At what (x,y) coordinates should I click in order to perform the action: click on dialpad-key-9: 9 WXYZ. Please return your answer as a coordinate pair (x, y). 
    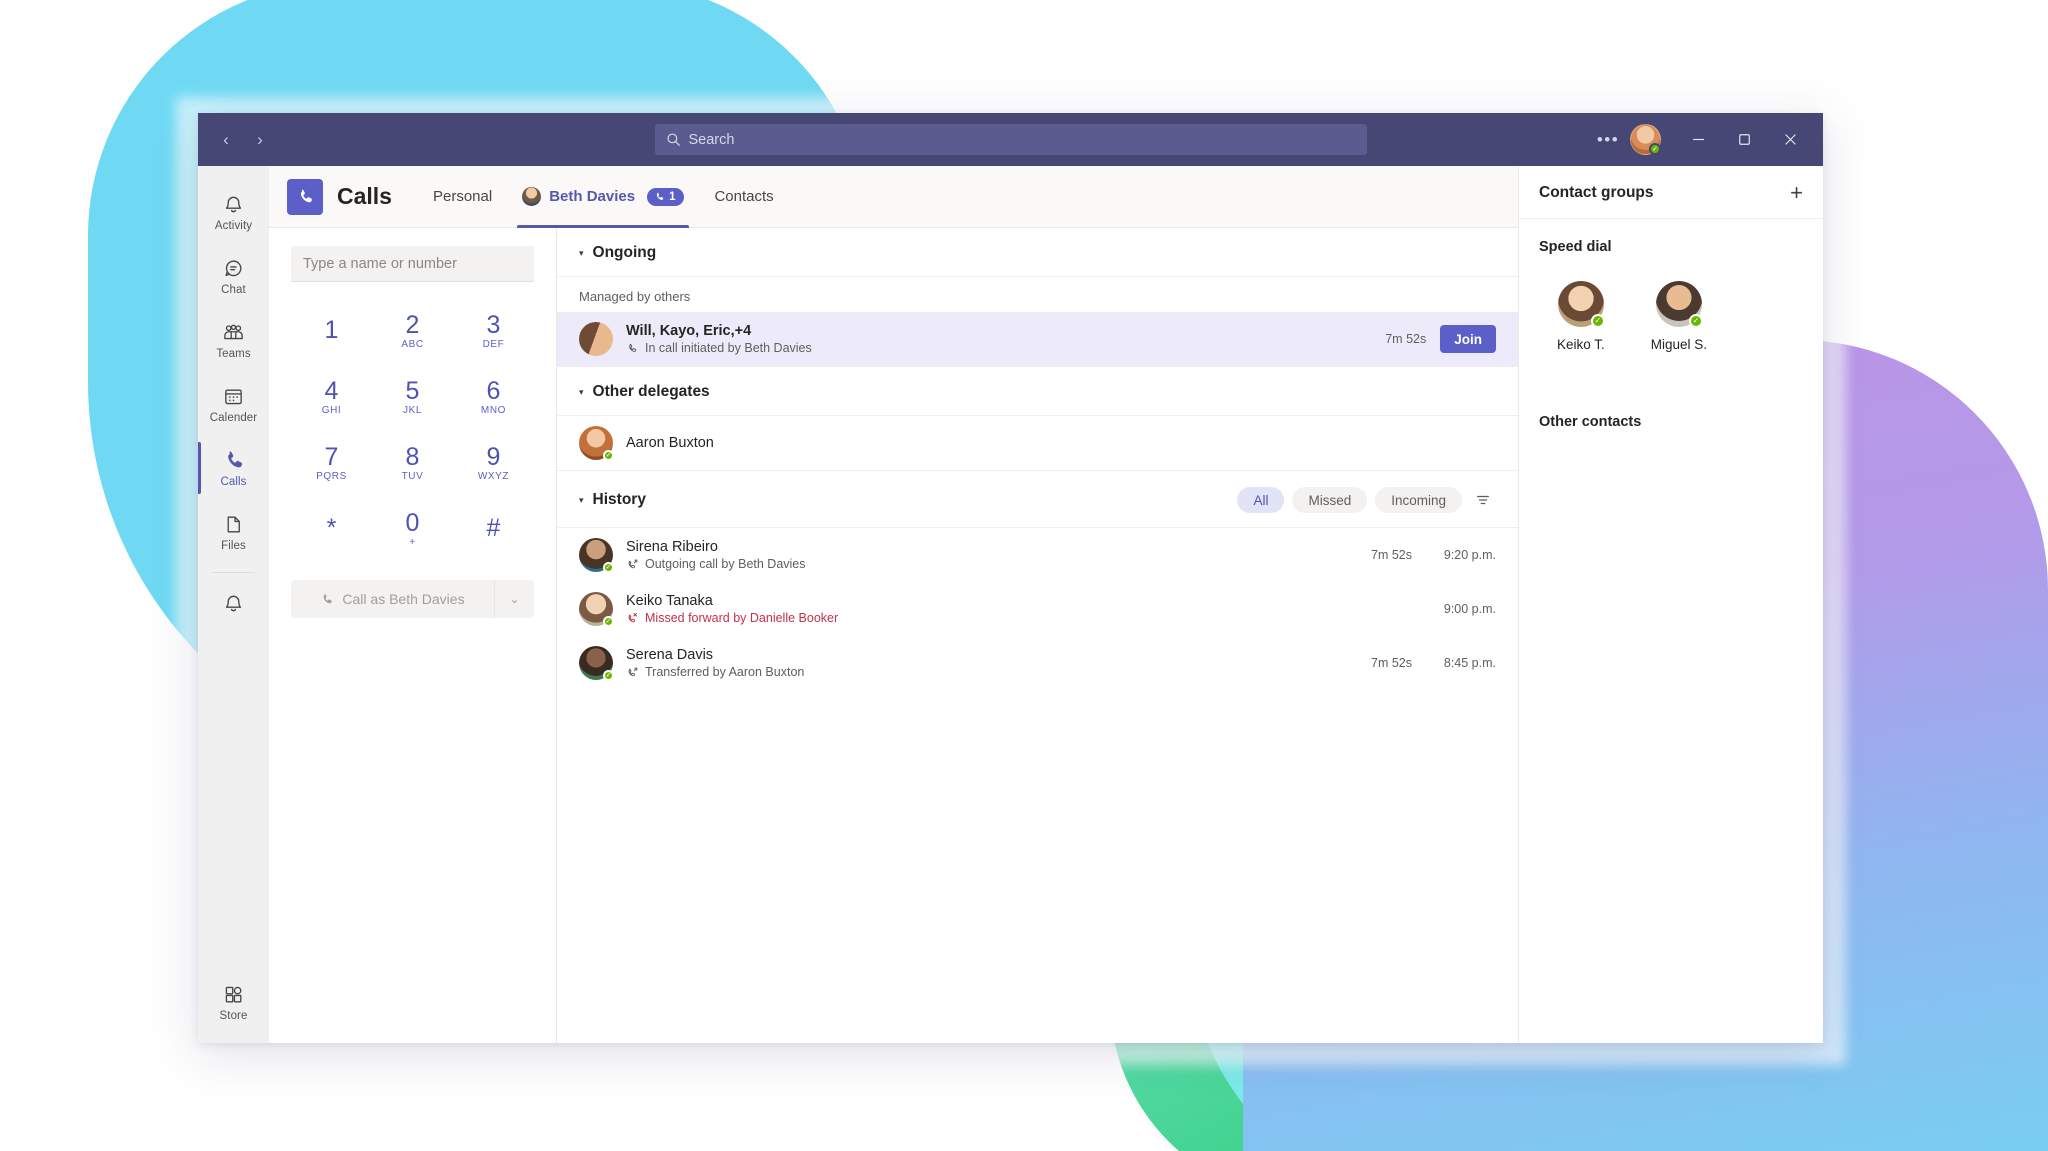
    Looking at the image, I should click on (493, 463).